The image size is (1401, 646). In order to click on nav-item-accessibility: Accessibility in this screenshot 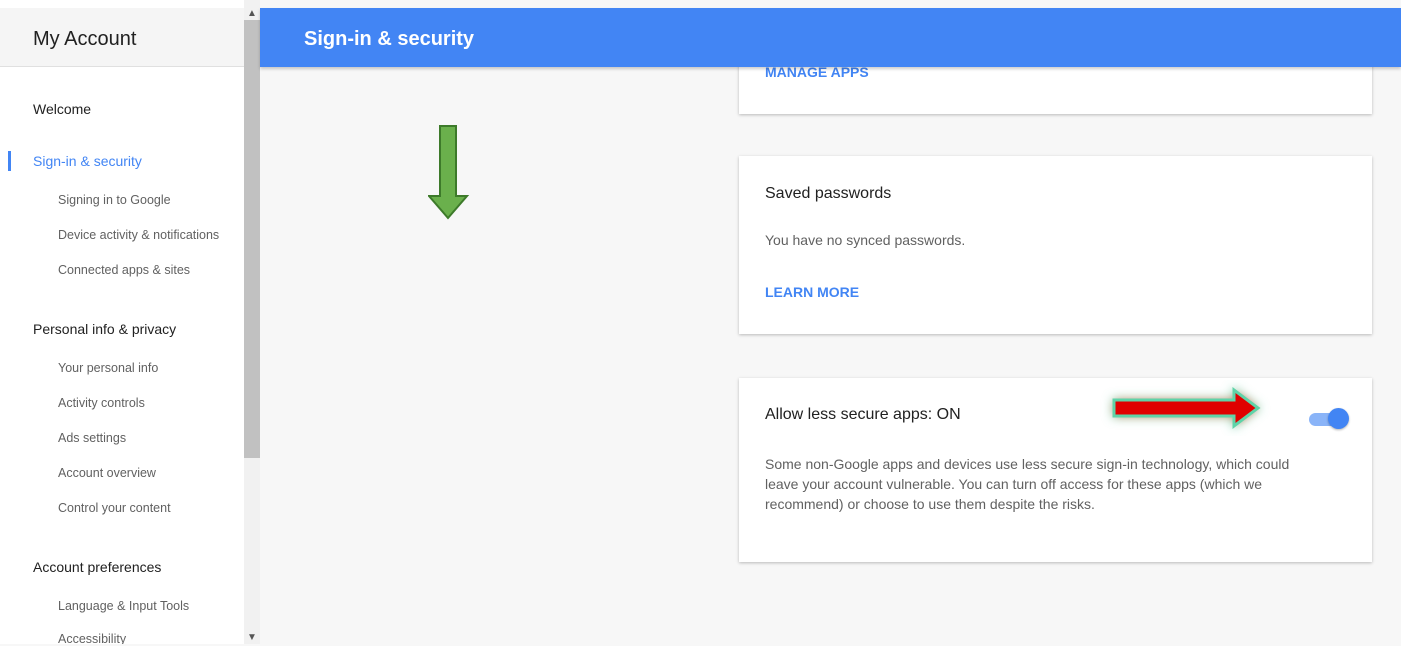, I will do `click(92, 638)`.